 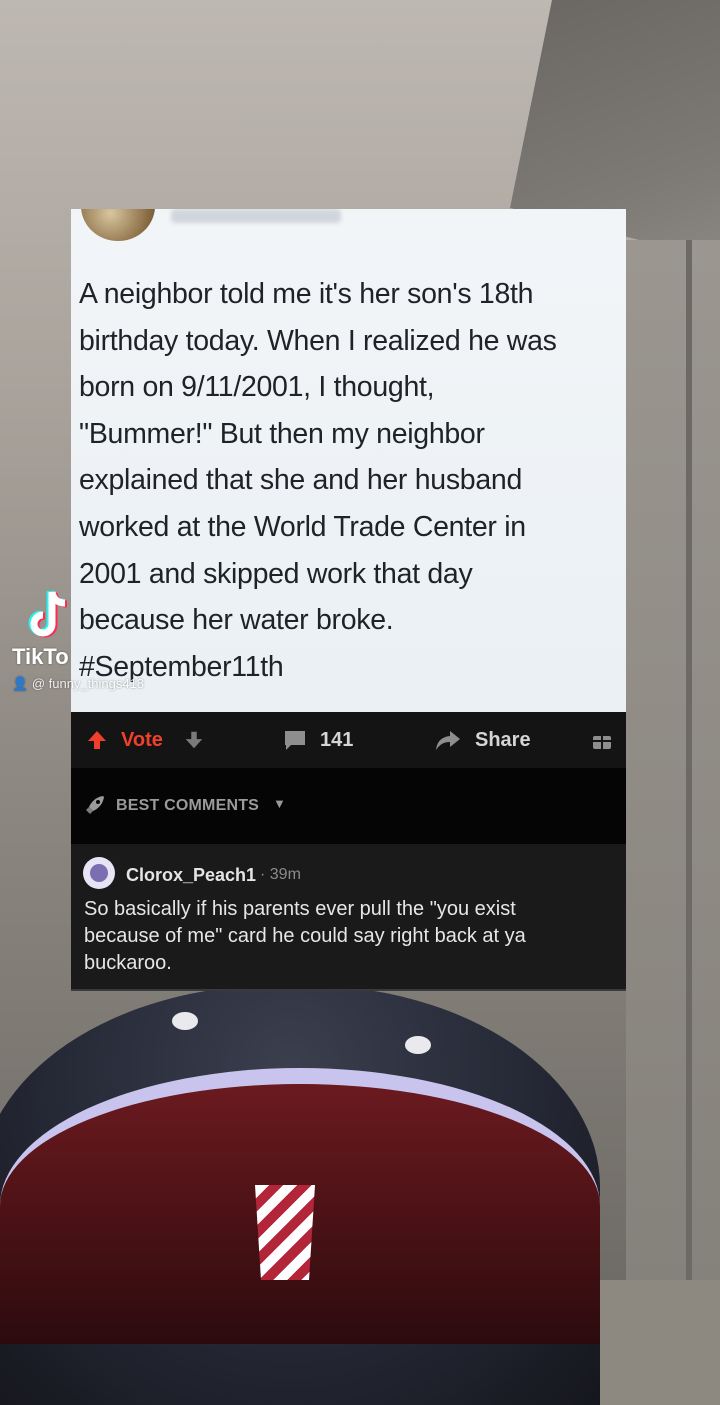 What do you see at coordinates (257, 387) in the screenshot?
I see `post-line: born on 9/11/2001, I thought,` at bounding box center [257, 387].